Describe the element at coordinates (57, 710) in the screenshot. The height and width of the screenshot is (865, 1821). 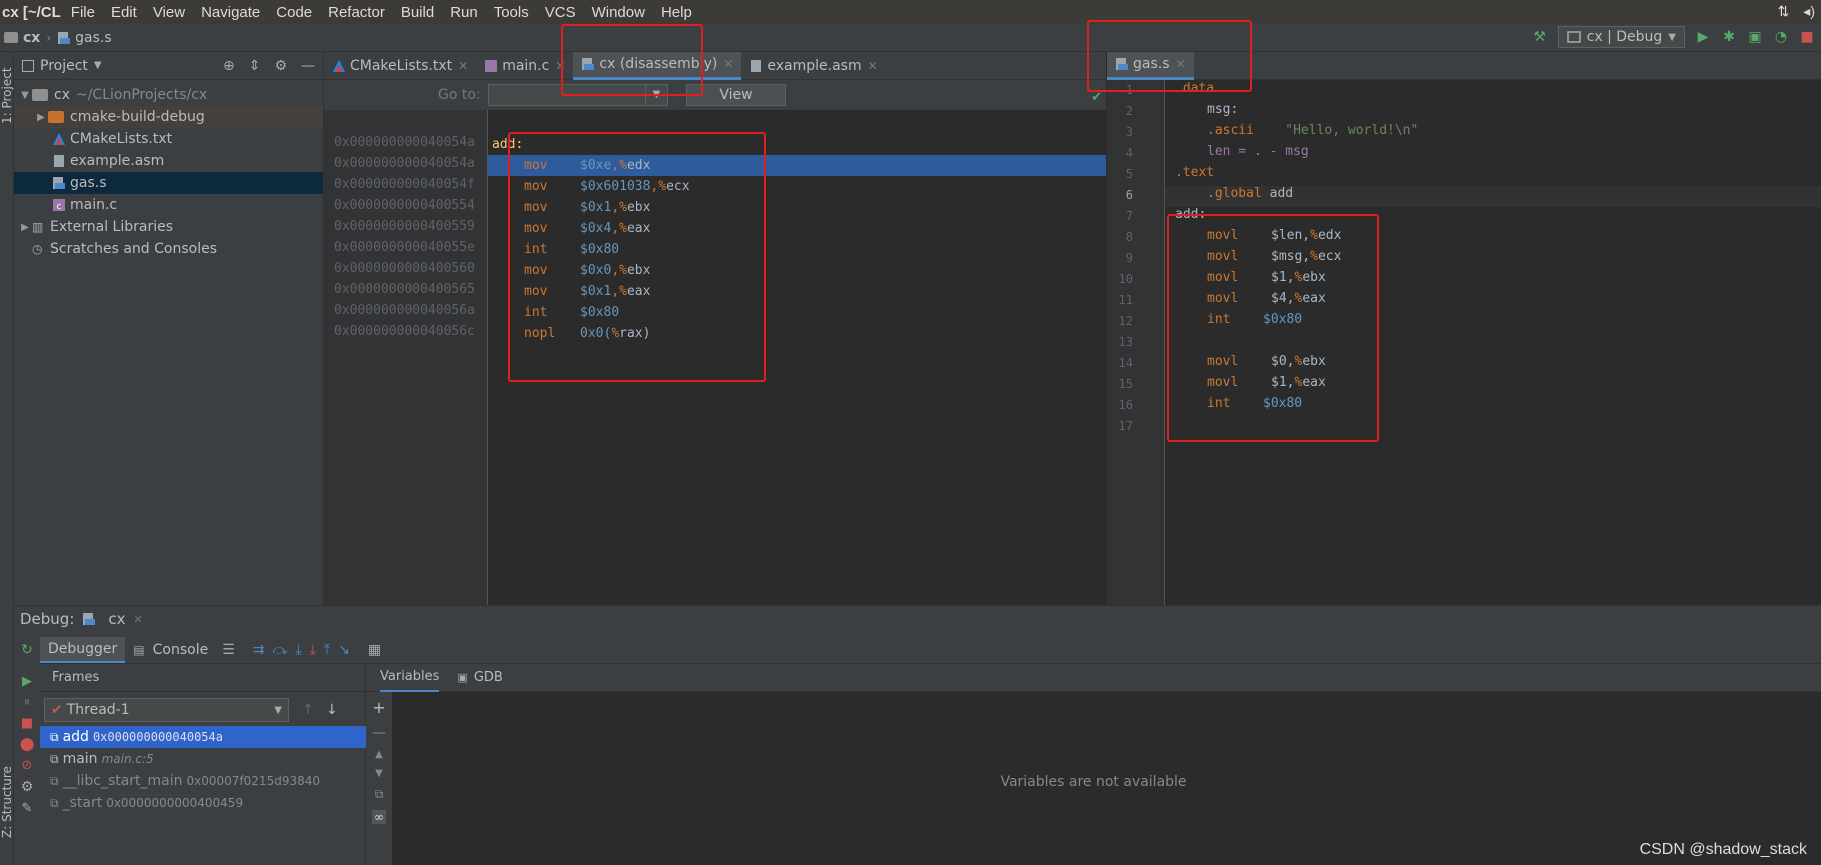
I see `check-icon: ✔` at that location.